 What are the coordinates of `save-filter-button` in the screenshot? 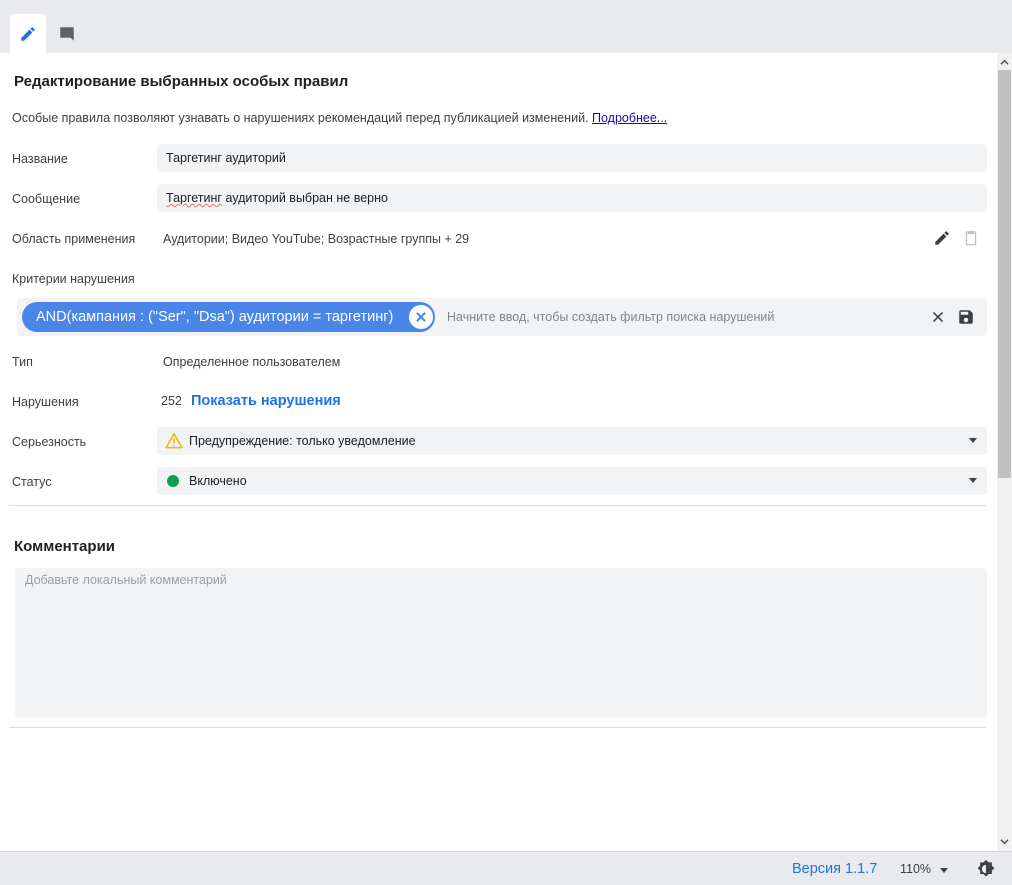 It's located at (966, 317).